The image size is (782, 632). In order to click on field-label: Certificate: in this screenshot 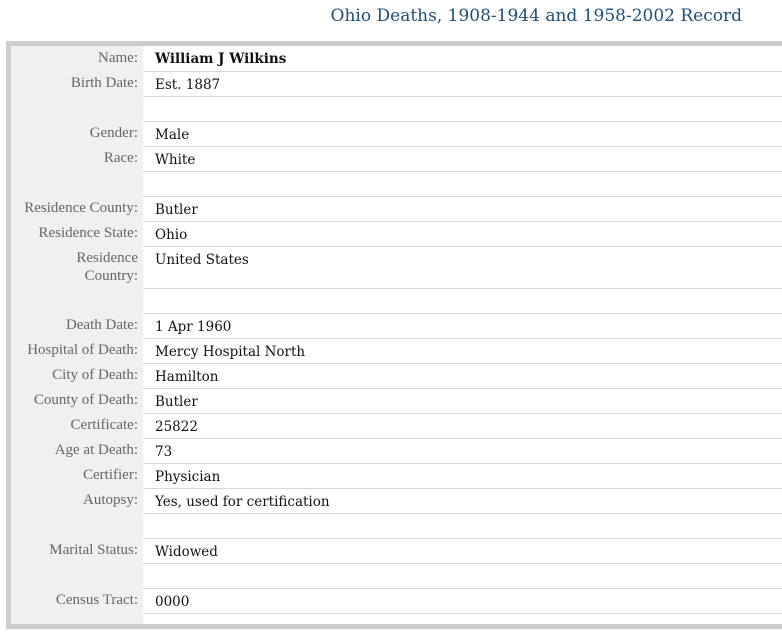, I will do `click(104, 425)`.